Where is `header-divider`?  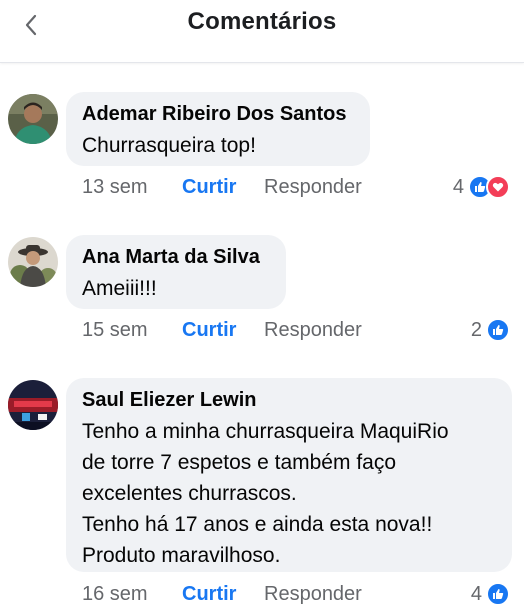
header-divider is located at coordinates (262, 62).